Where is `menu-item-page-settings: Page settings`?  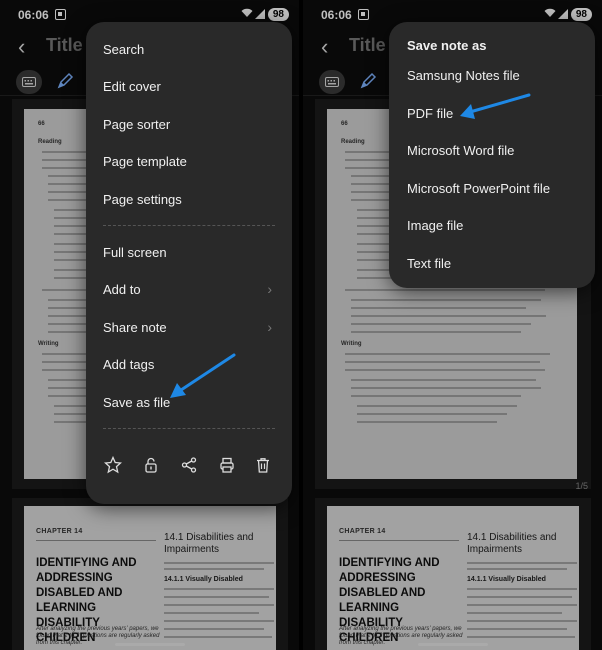
menu-item-page-settings: Page settings is located at coordinates (142, 199).